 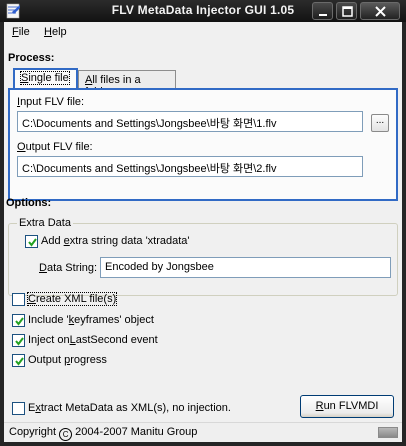 What do you see at coordinates (18, 299) in the screenshot?
I see `create-xml-checkbox` at bounding box center [18, 299].